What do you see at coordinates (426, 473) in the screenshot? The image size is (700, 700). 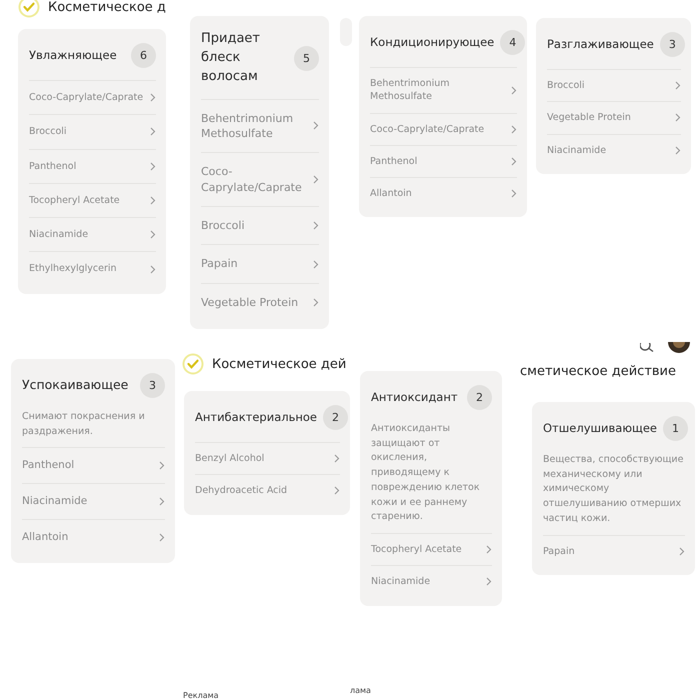 I see `card-description: Антиоксиданты защищают от окисления, приводящему к повреждению клеток кожи и ее раннему старению.` at bounding box center [426, 473].